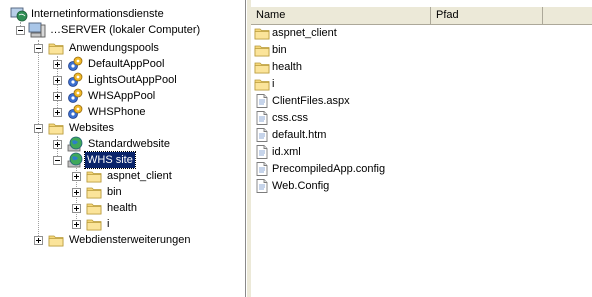 This screenshot has width=592, height=297. Describe the element at coordinates (110, 160) in the screenshot. I see `tree-label-selected: WHS site` at that location.